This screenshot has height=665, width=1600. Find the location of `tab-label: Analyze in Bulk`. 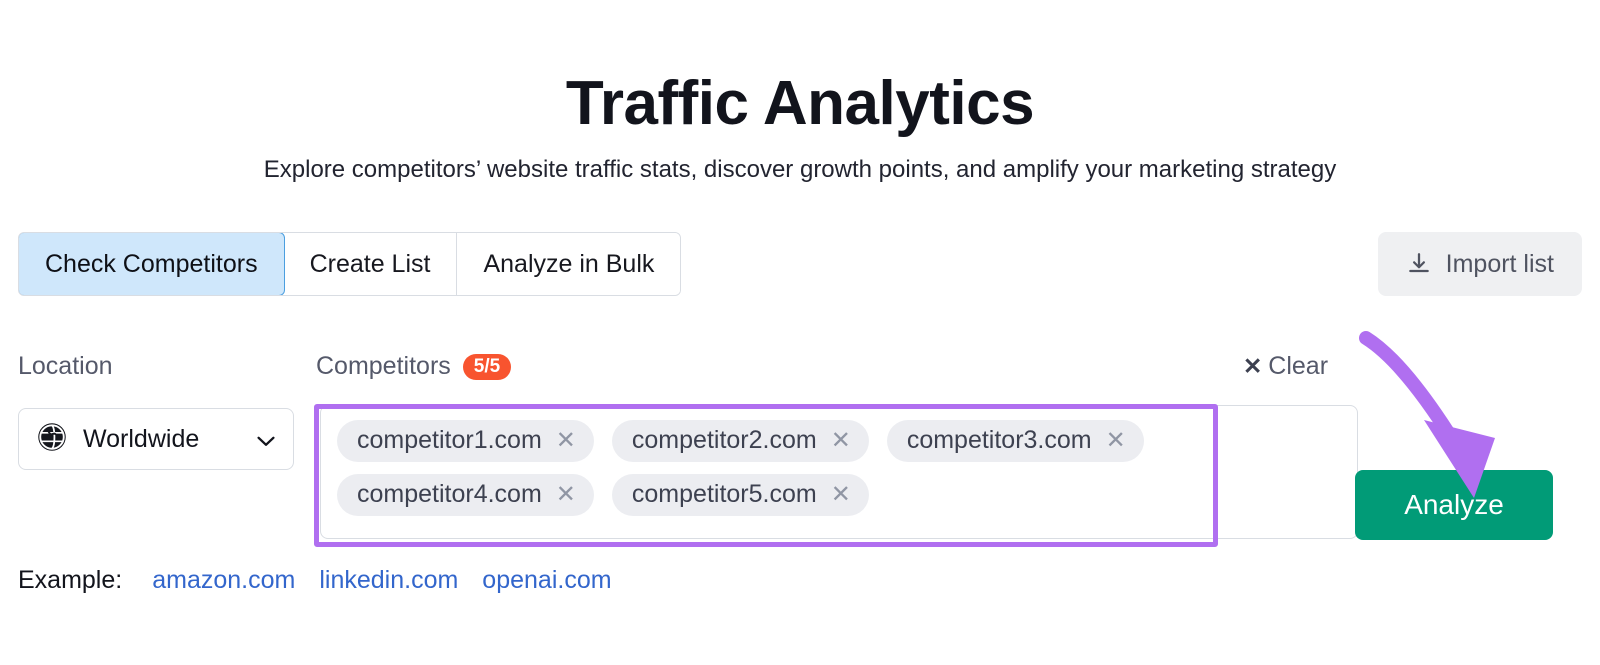

tab-label: Analyze in Bulk is located at coordinates (569, 263).